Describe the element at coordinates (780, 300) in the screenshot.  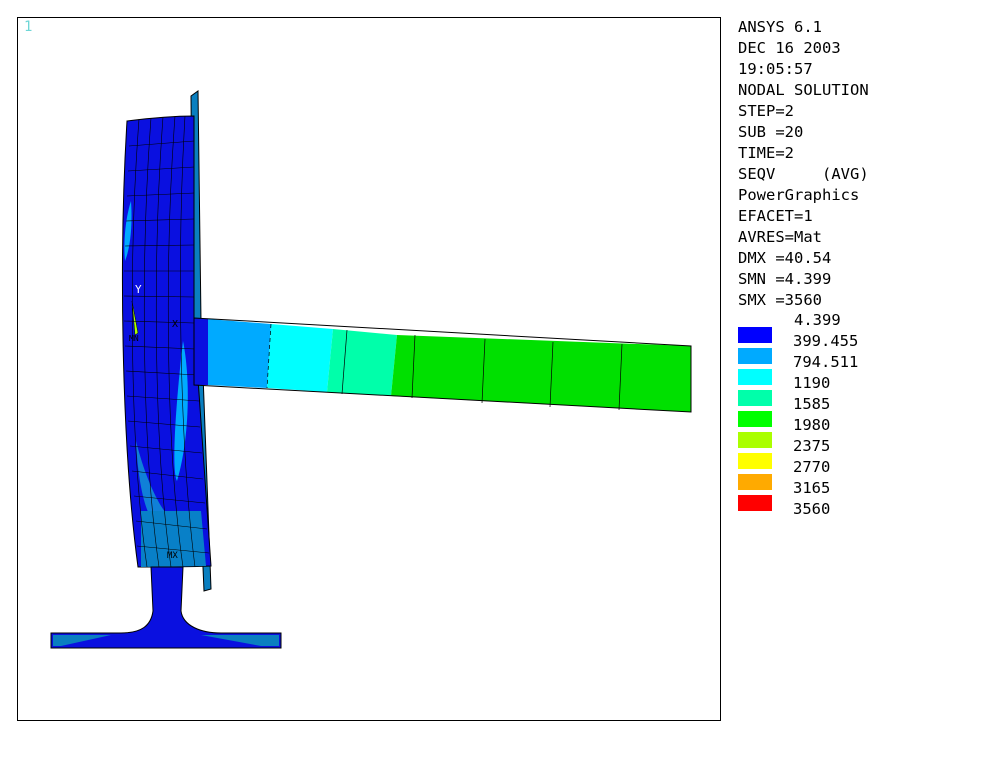
I see `info-line: SMX =3560` at that location.